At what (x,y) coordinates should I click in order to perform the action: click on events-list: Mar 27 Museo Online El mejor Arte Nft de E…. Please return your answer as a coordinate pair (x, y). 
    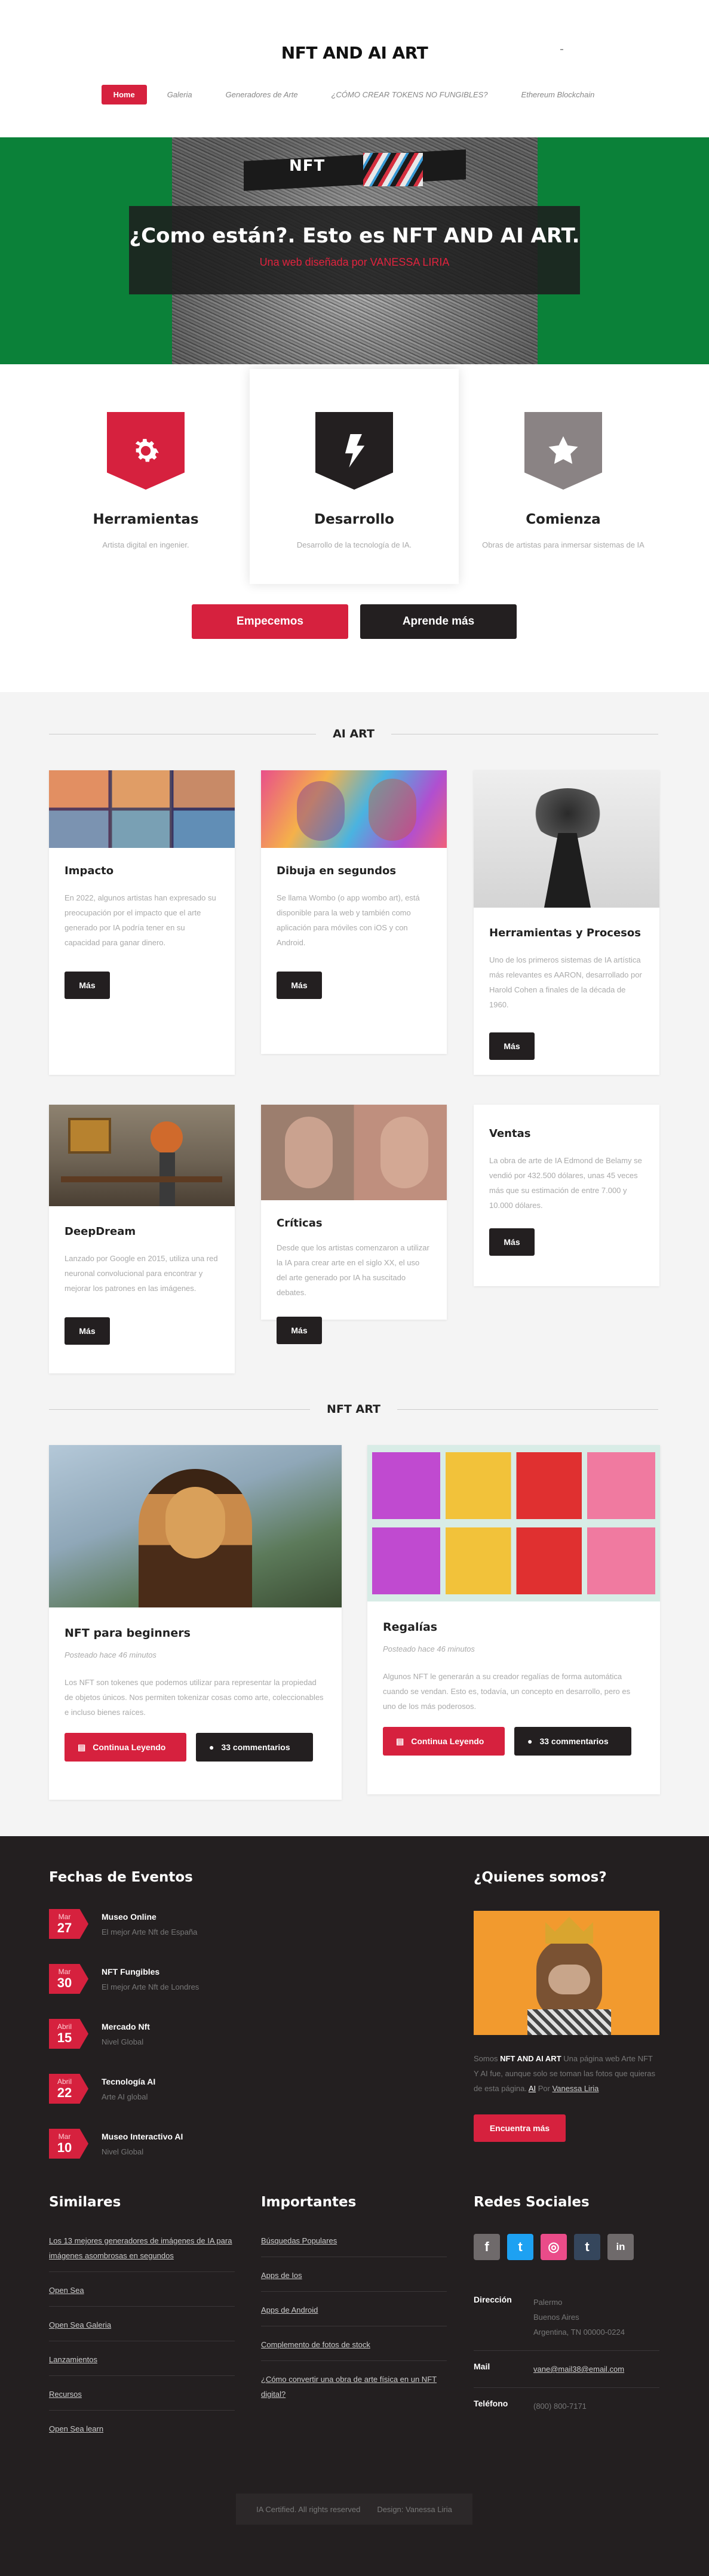
    Looking at the image, I should click on (124, 2034).